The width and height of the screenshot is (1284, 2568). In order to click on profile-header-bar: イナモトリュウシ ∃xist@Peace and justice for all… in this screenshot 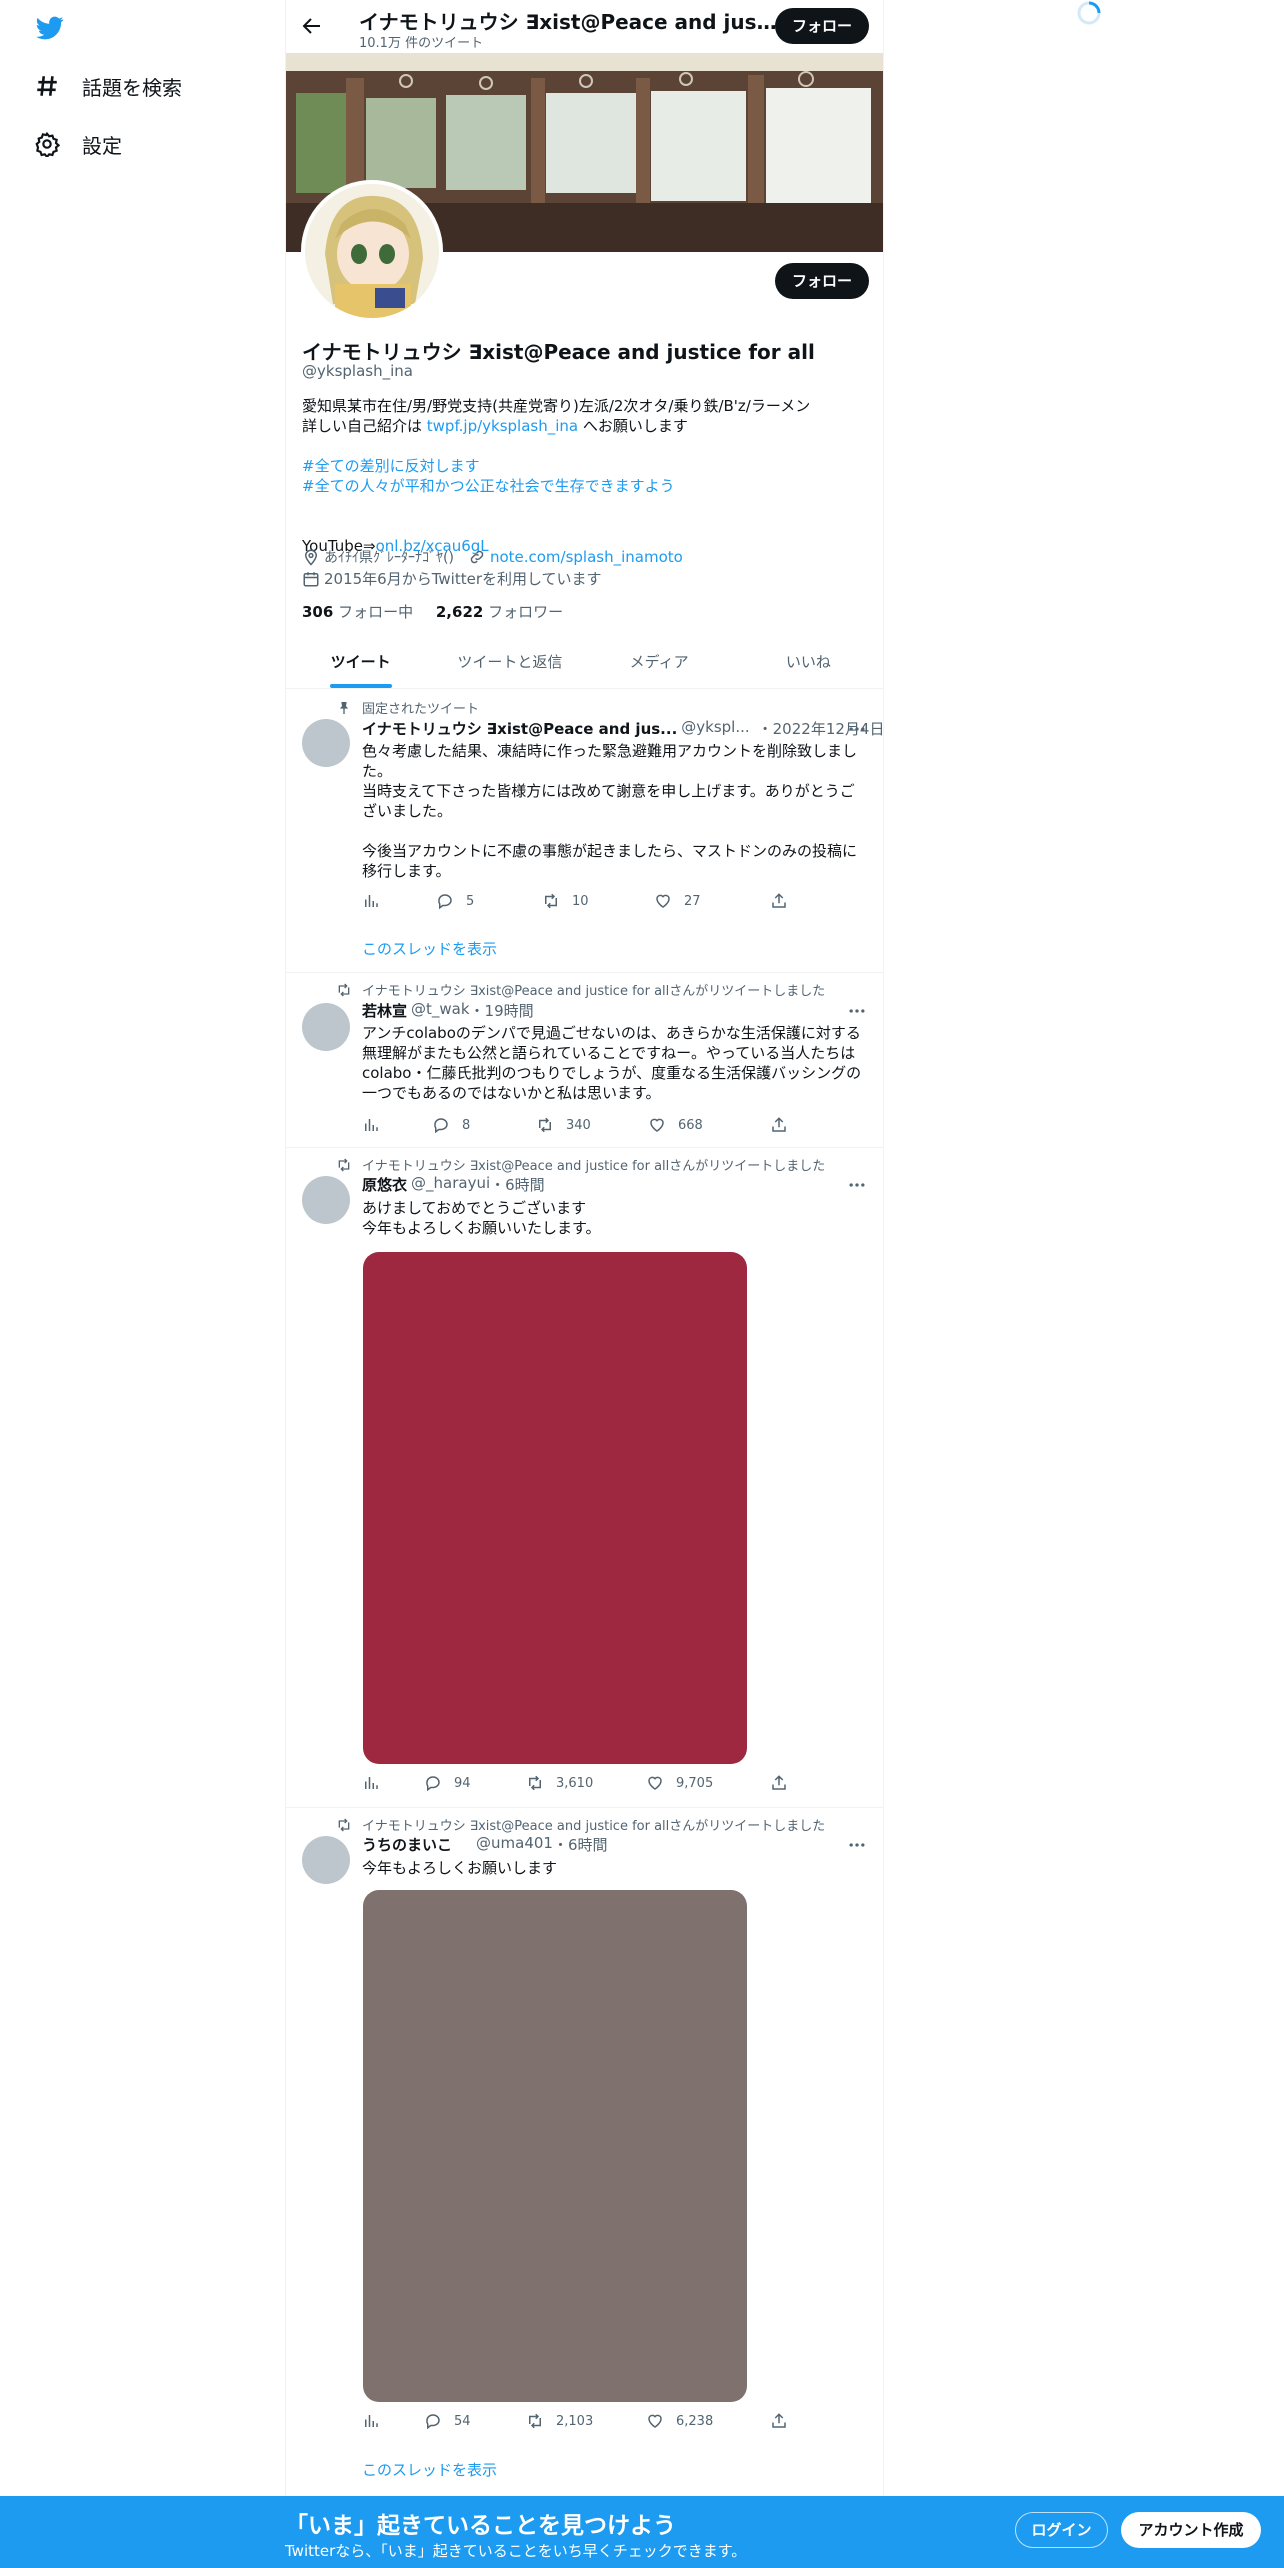, I will do `click(584, 26)`.